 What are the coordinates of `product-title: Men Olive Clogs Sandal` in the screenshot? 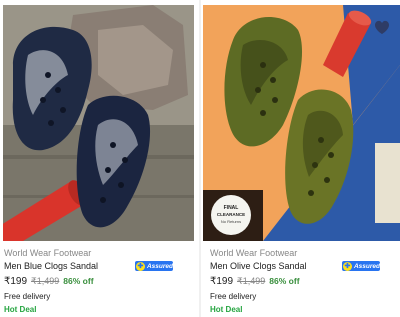 It's located at (258, 266).